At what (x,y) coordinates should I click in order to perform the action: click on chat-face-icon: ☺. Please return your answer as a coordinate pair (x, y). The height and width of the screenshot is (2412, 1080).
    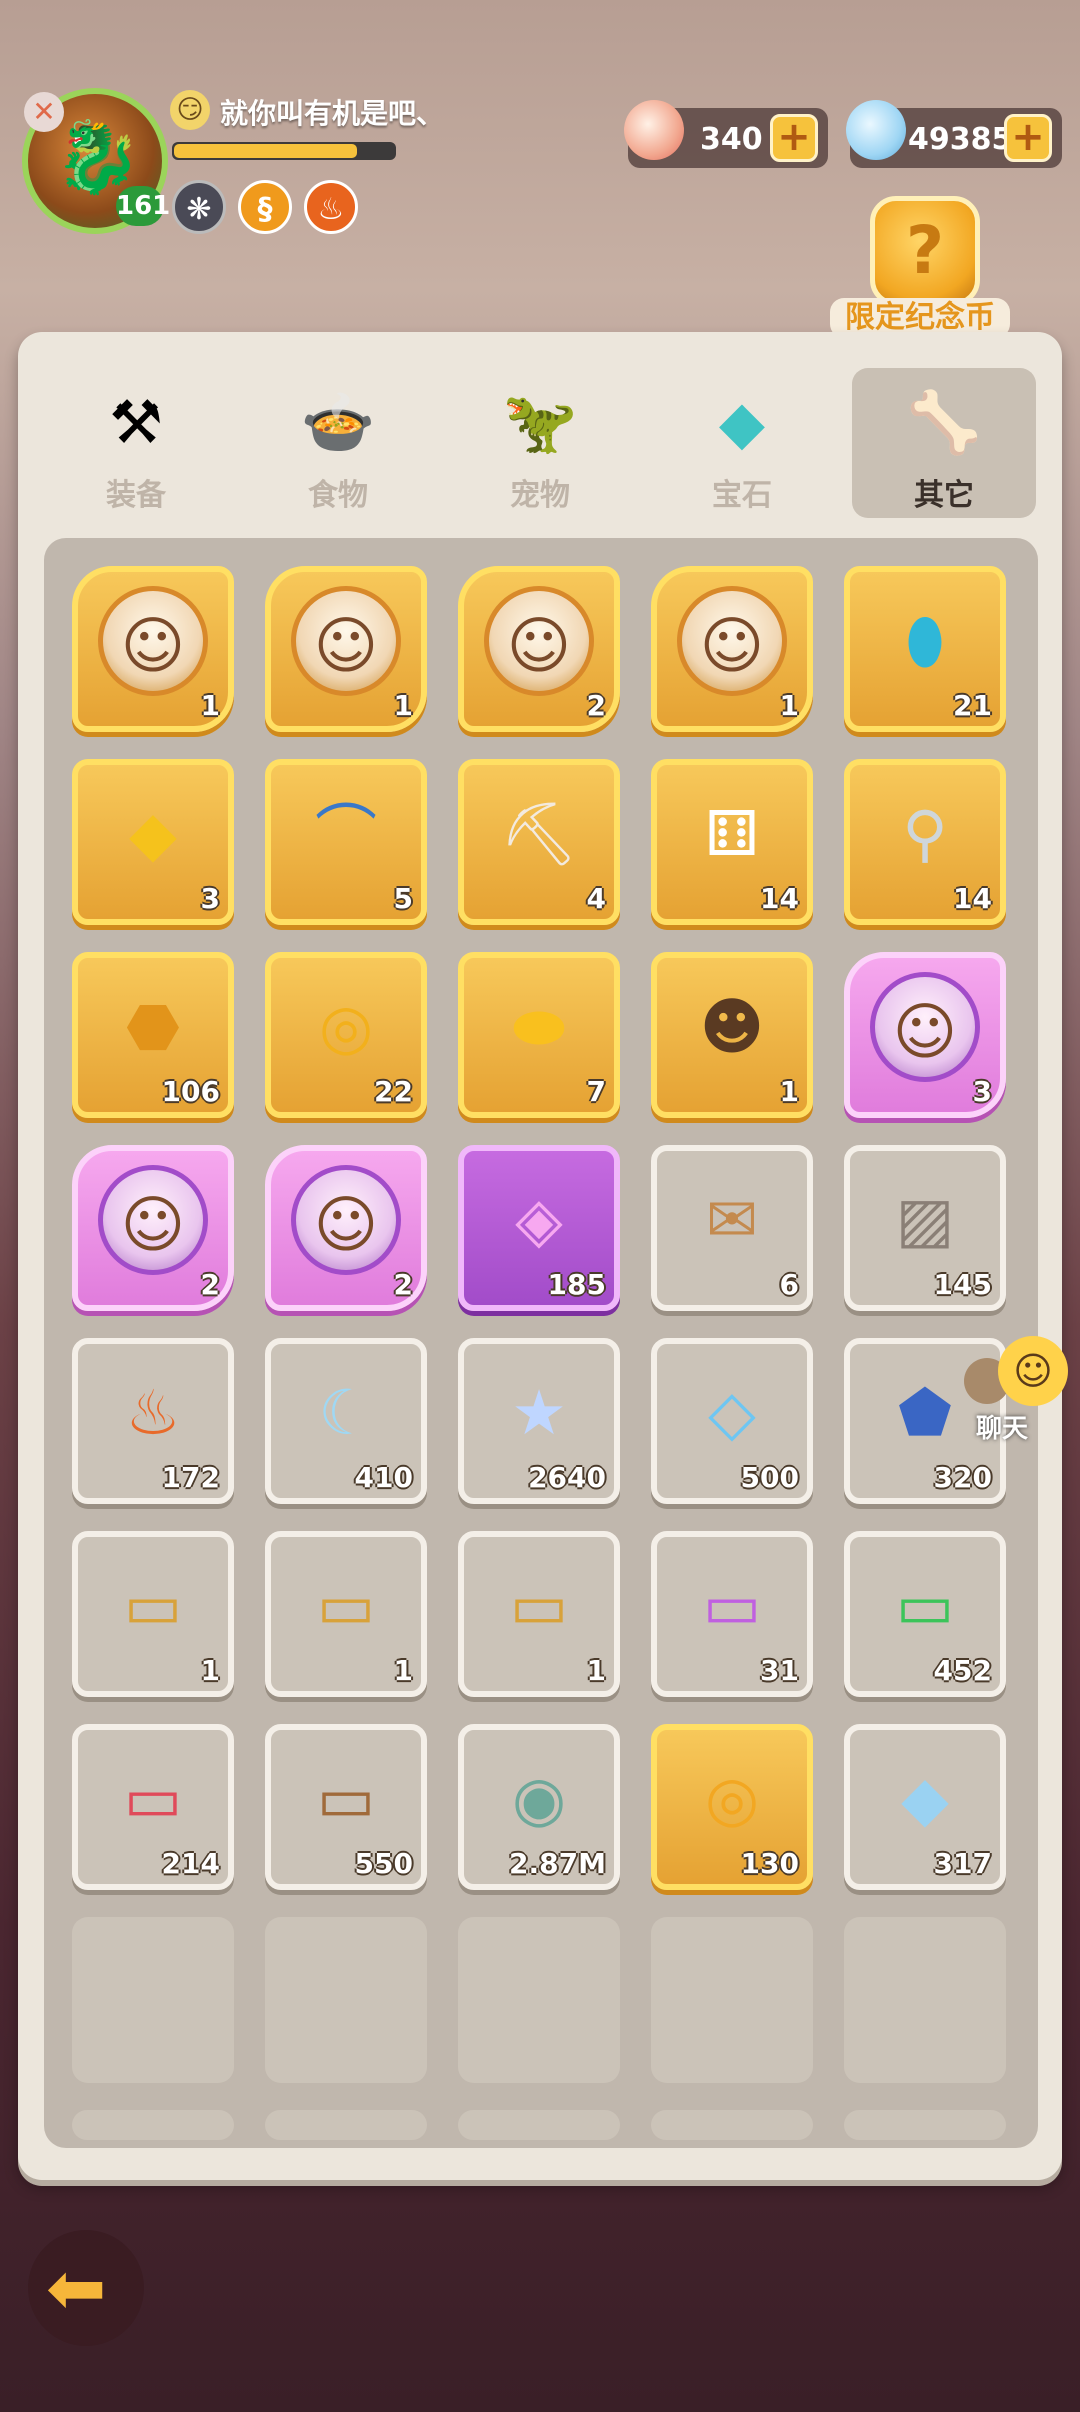
    Looking at the image, I should click on (1033, 1371).